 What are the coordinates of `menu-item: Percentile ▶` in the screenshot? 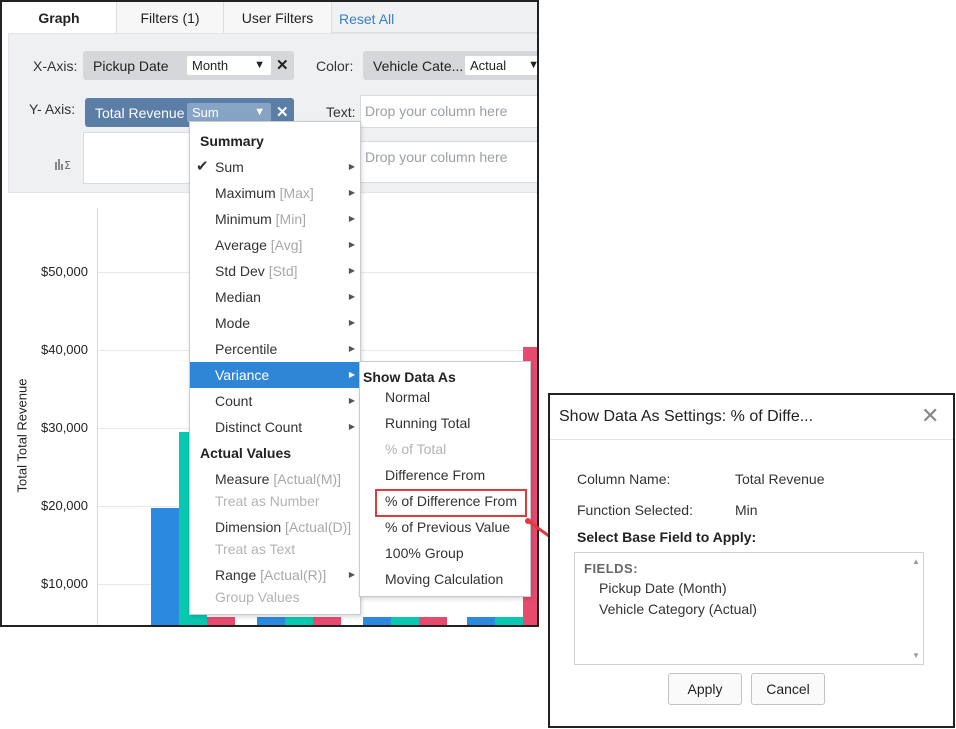 It's located at (275, 349).